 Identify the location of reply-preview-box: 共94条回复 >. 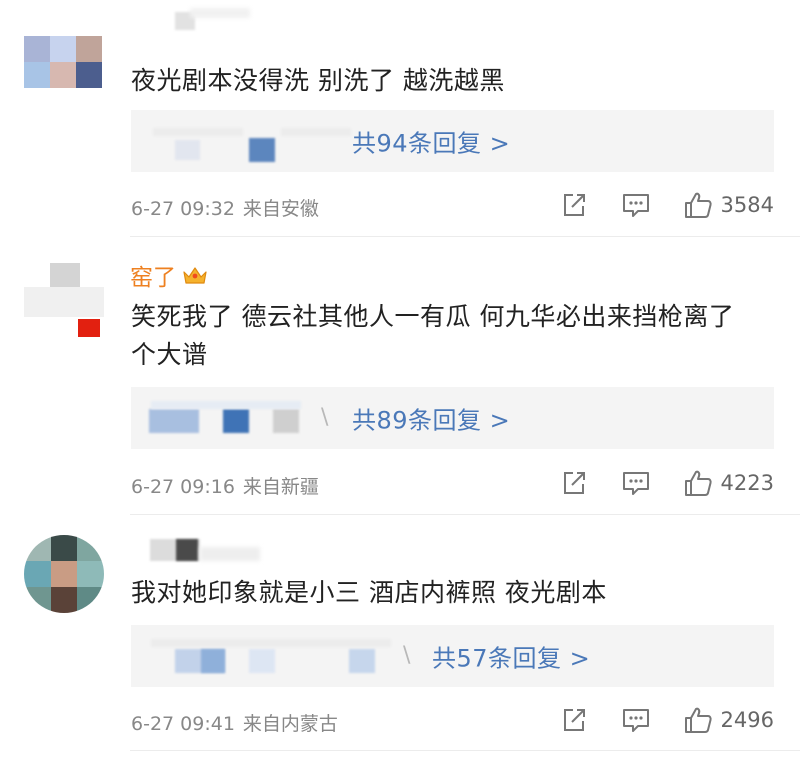
(452, 141).